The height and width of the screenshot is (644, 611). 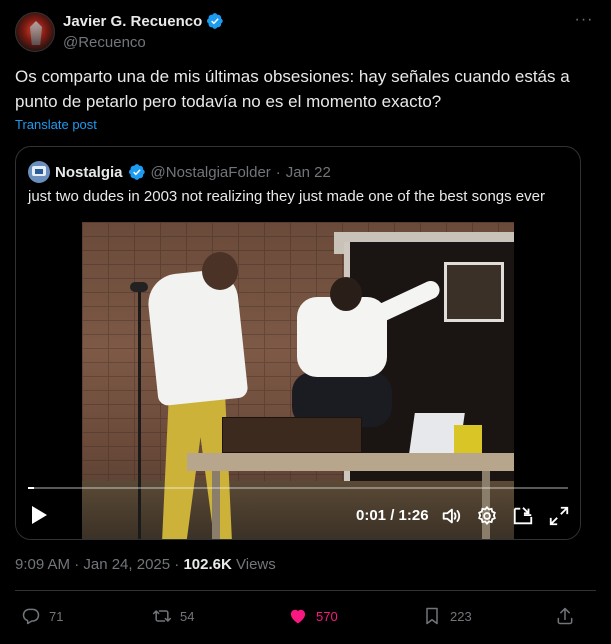 I want to click on author-name-block: Javier G. Recuenco @Recuenco, so click(x=143, y=31).